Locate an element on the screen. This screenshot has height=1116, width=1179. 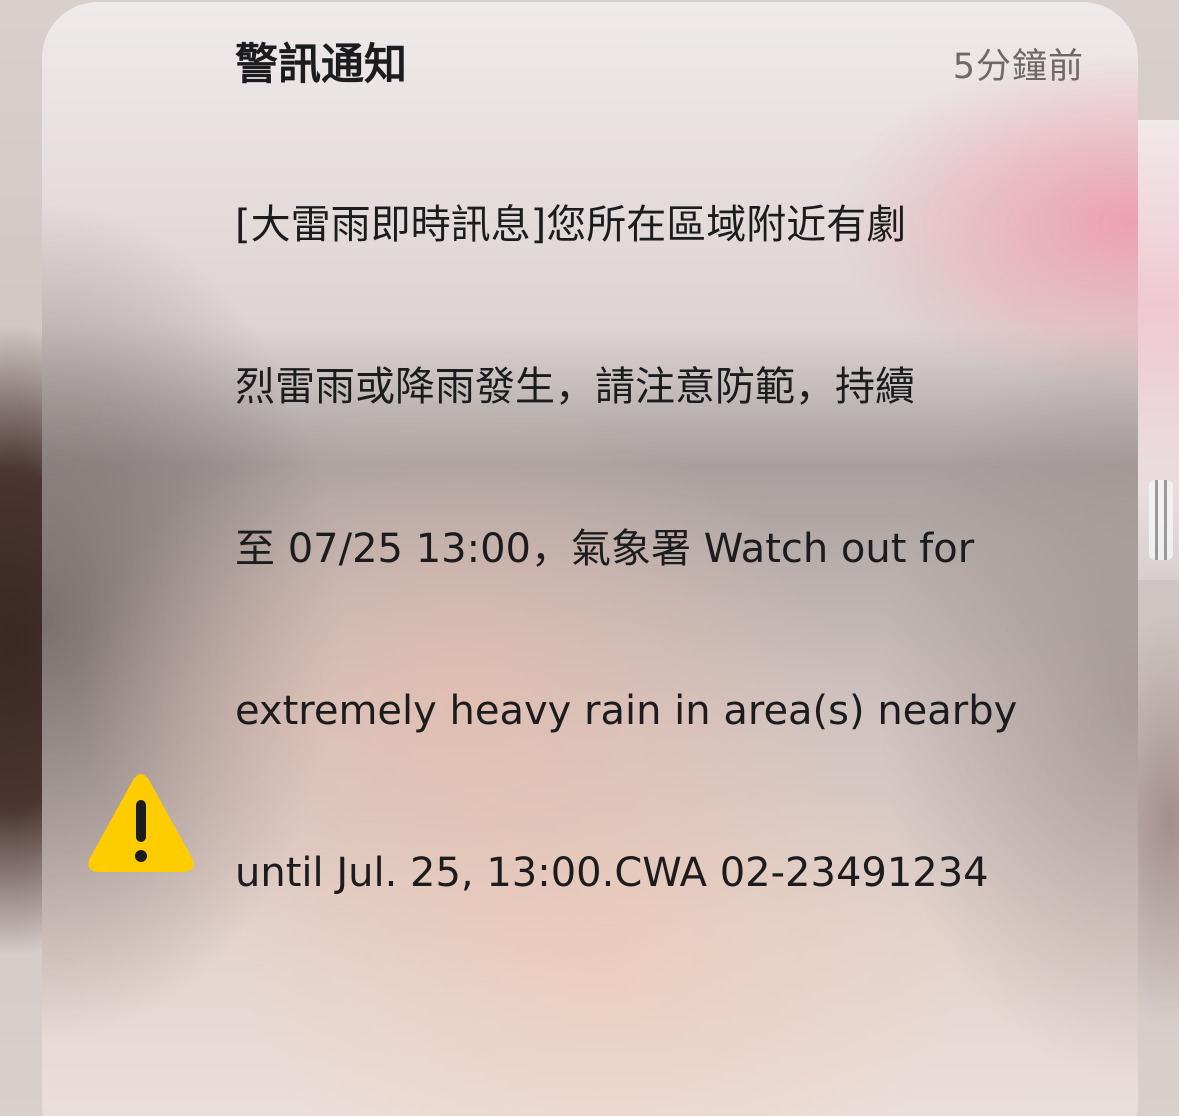
notification-title: 警訊通知 is located at coordinates (321, 65).